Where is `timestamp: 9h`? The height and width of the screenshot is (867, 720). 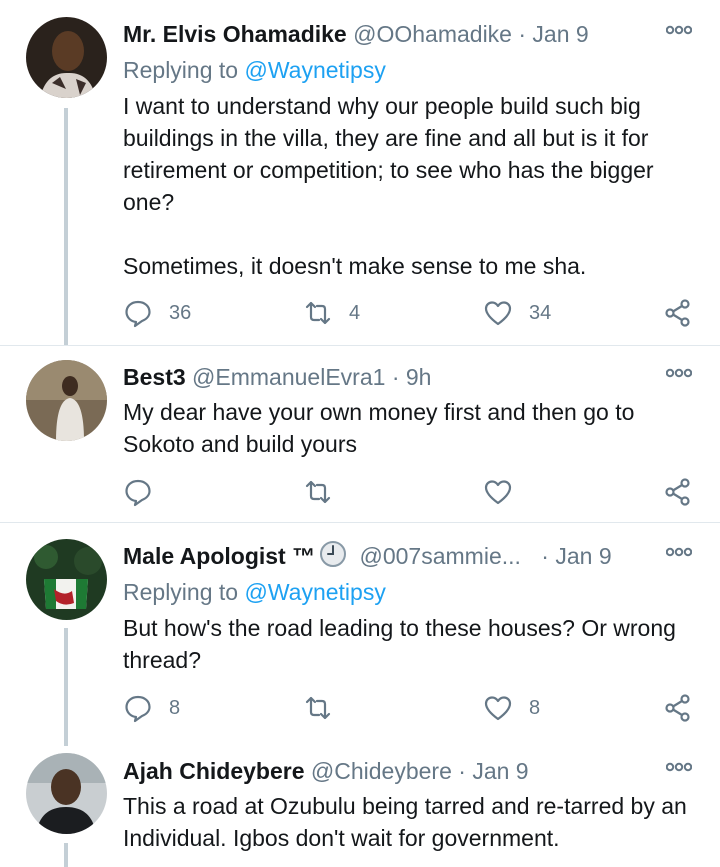 timestamp: 9h is located at coordinates (419, 377).